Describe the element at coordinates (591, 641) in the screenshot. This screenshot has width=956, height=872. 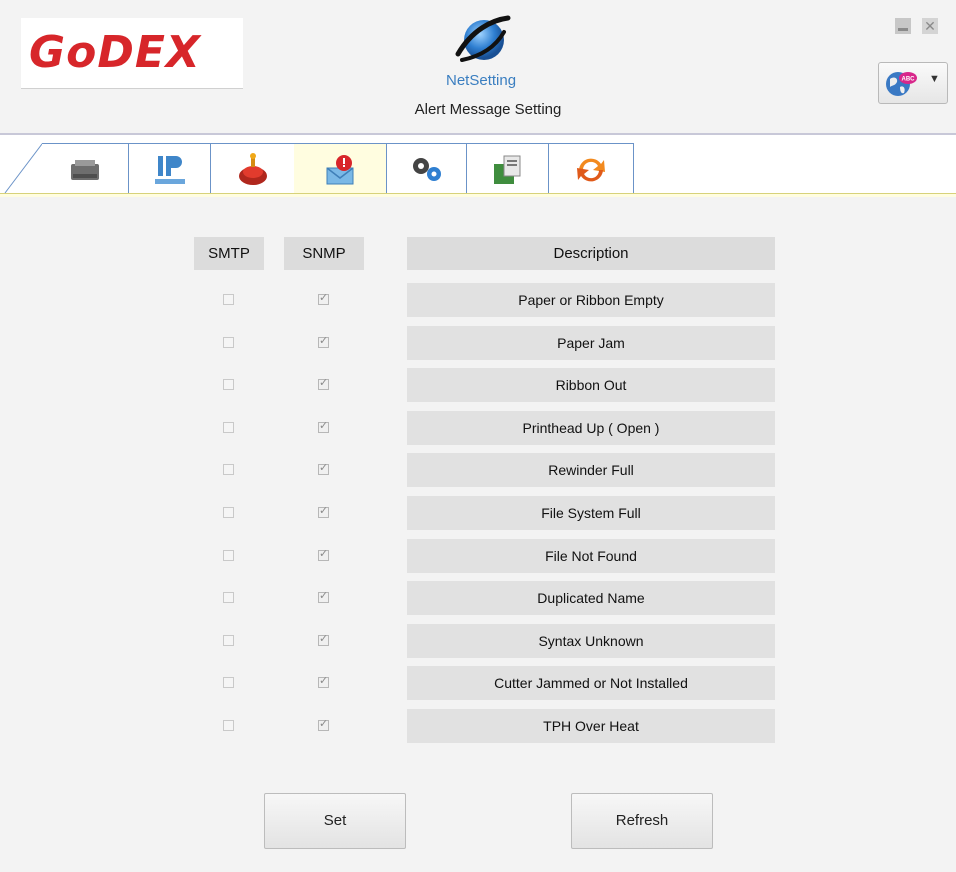
I see `alert-description: Syntax Unknown` at that location.